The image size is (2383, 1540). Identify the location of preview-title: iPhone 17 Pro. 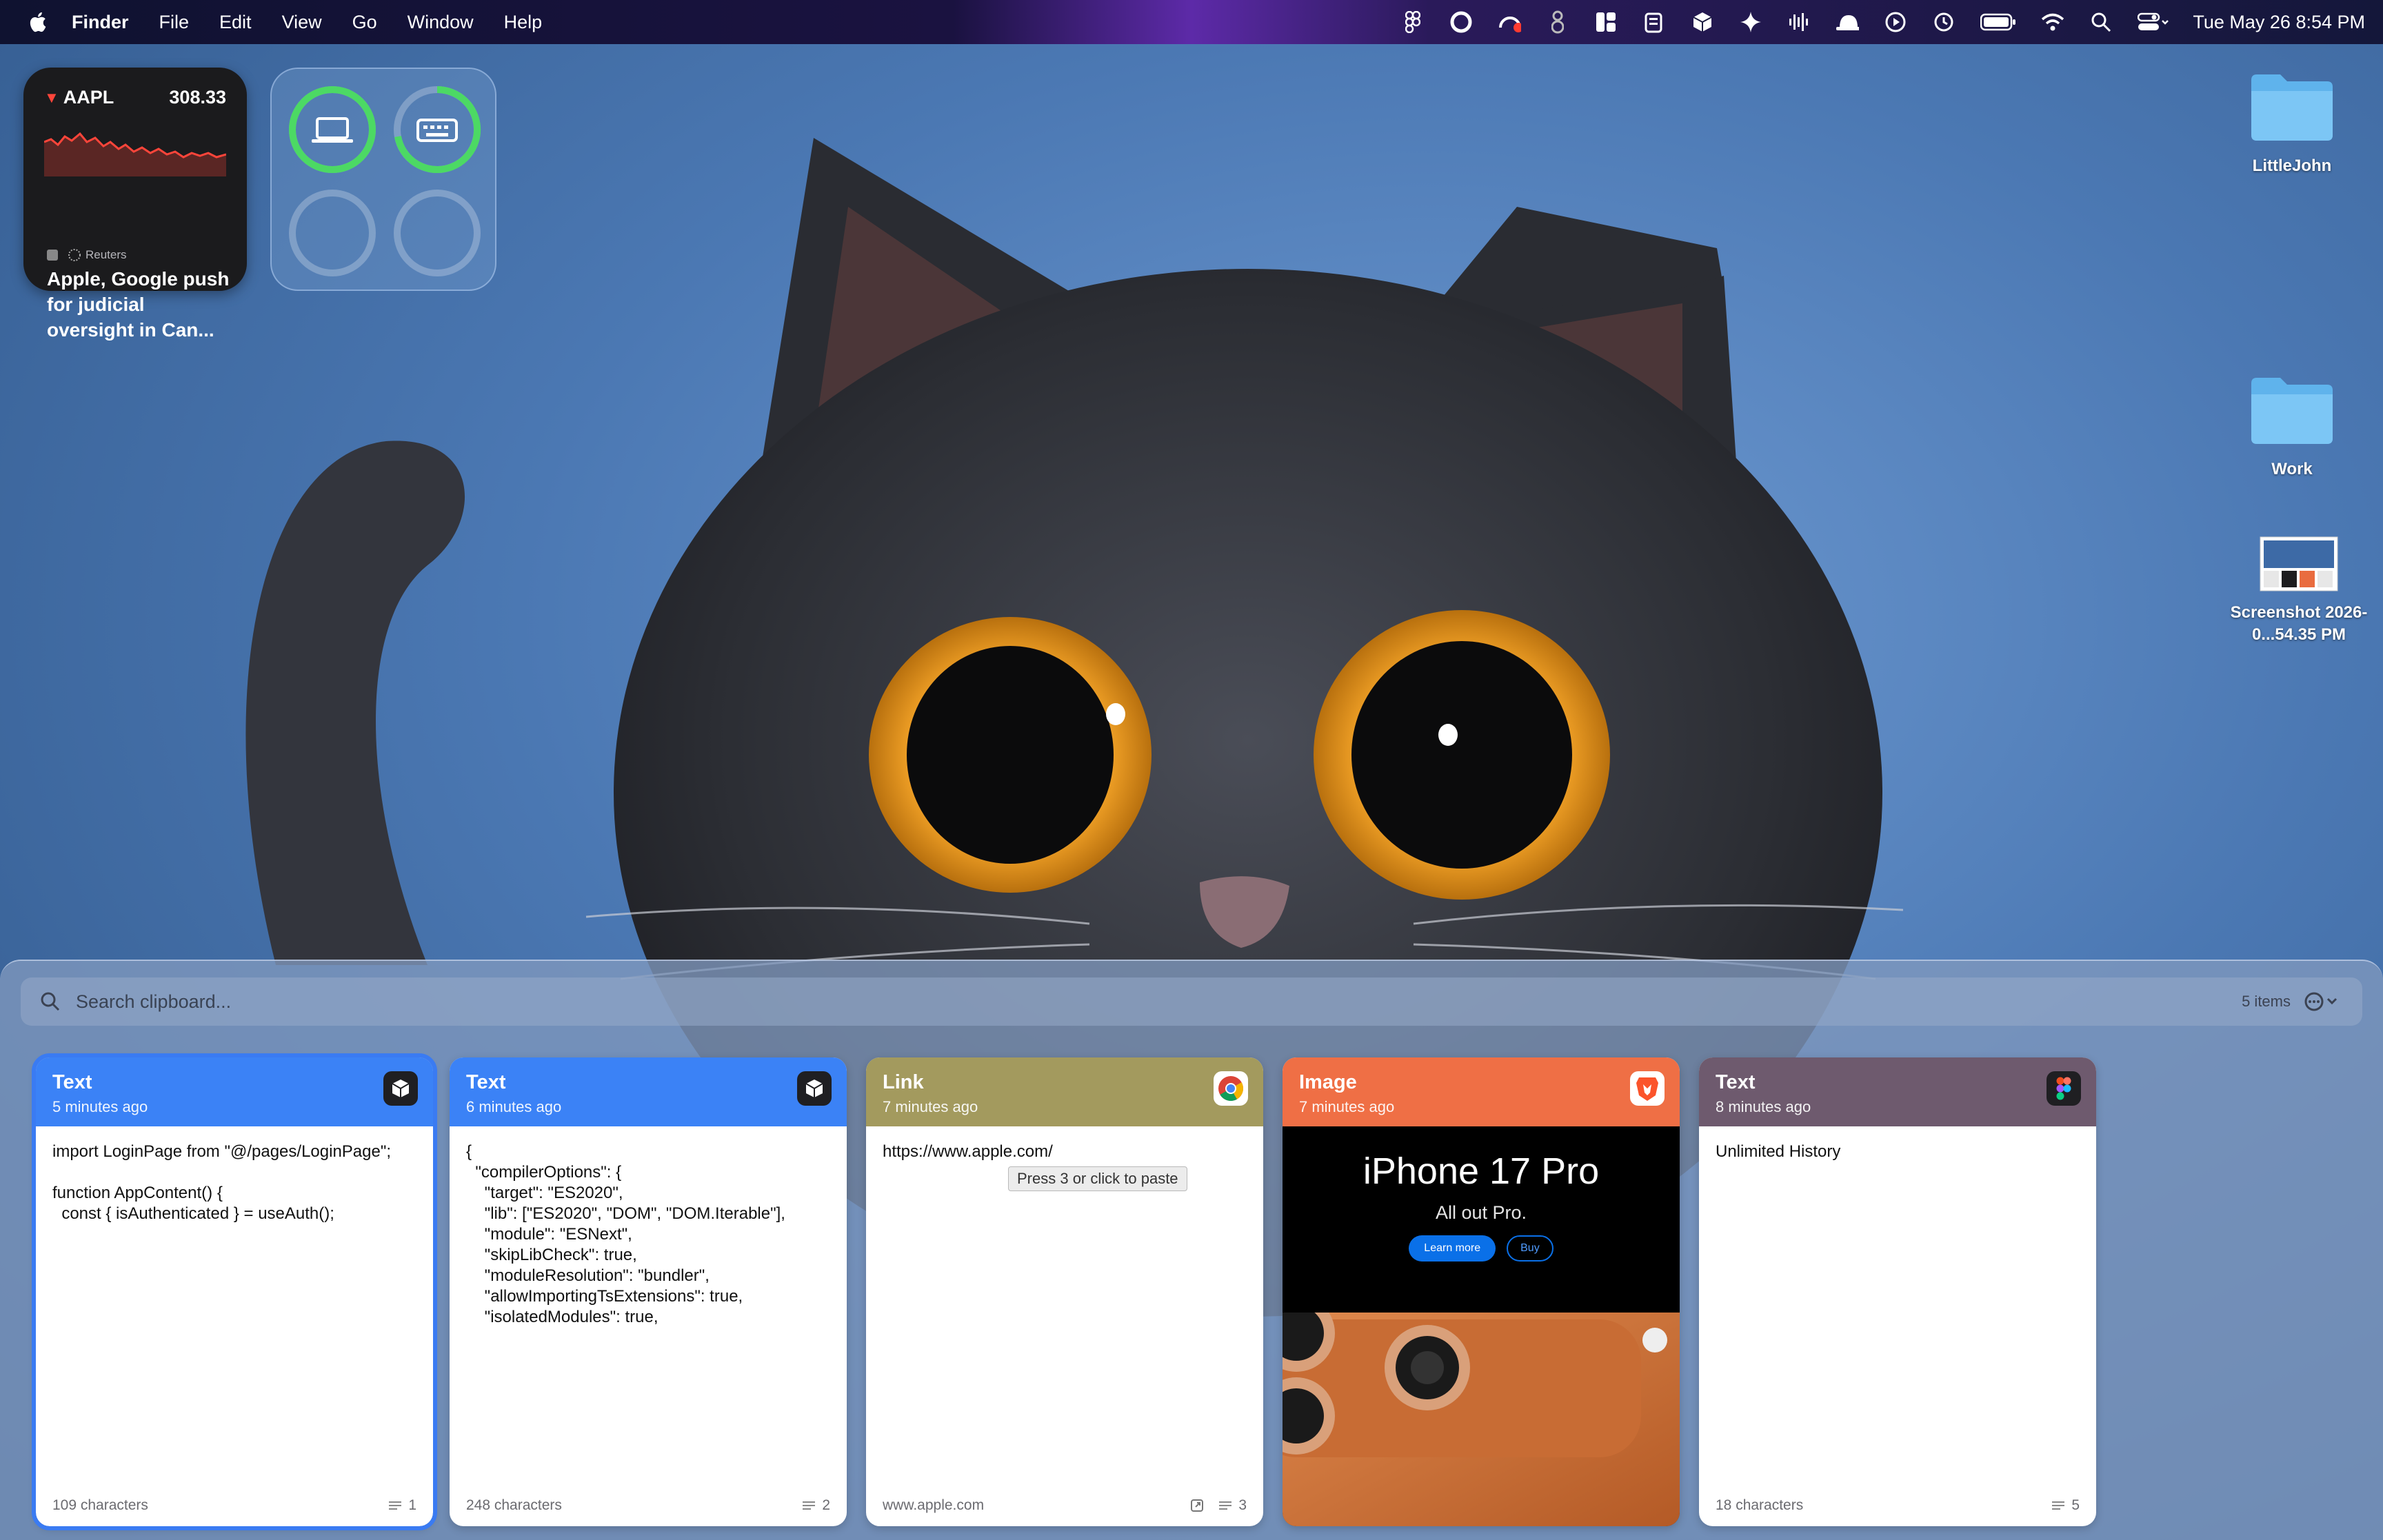
(1481, 1171).